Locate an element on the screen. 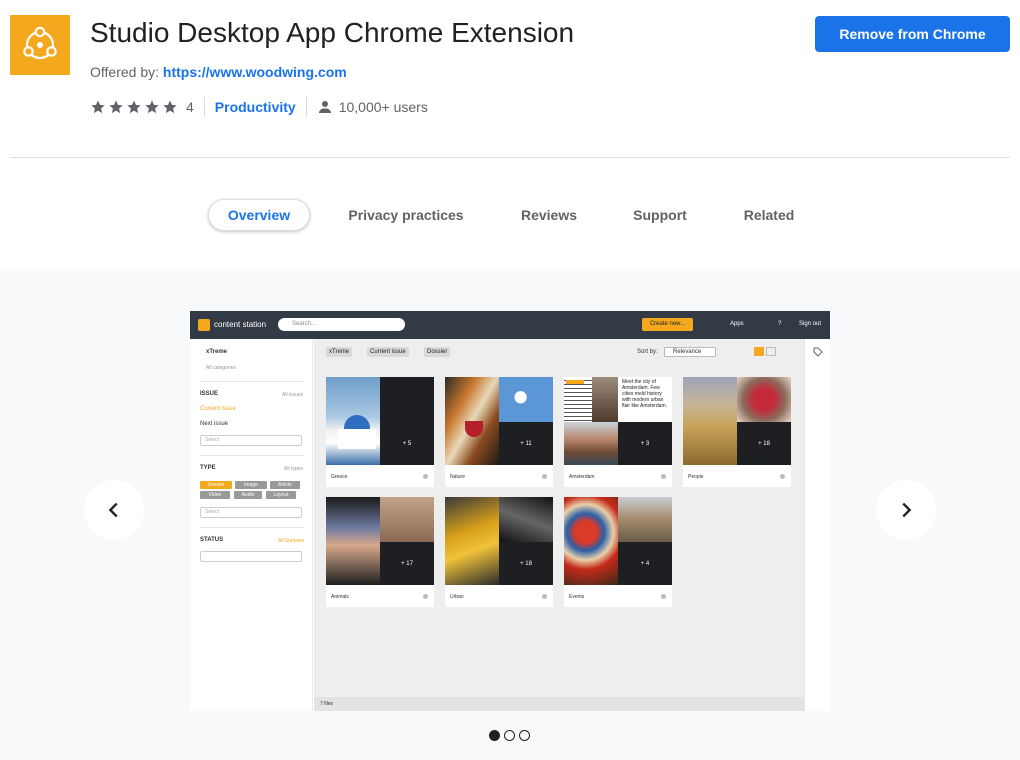  next-screenshot-button is located at coordinates (906, 510).